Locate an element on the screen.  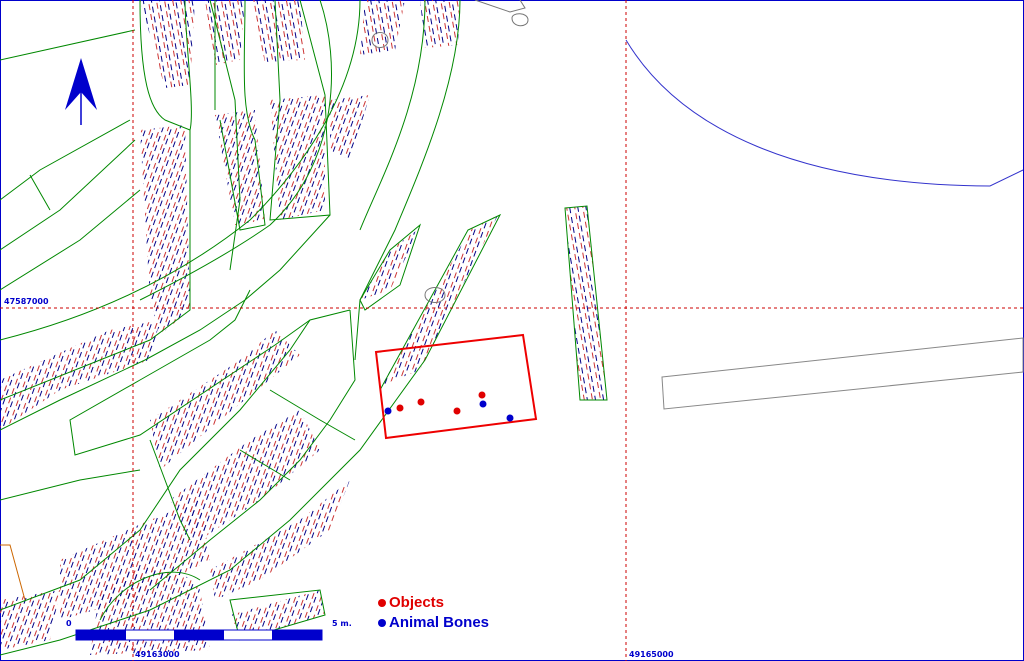
north-arrow-icon is located at coordinates (81, 91).